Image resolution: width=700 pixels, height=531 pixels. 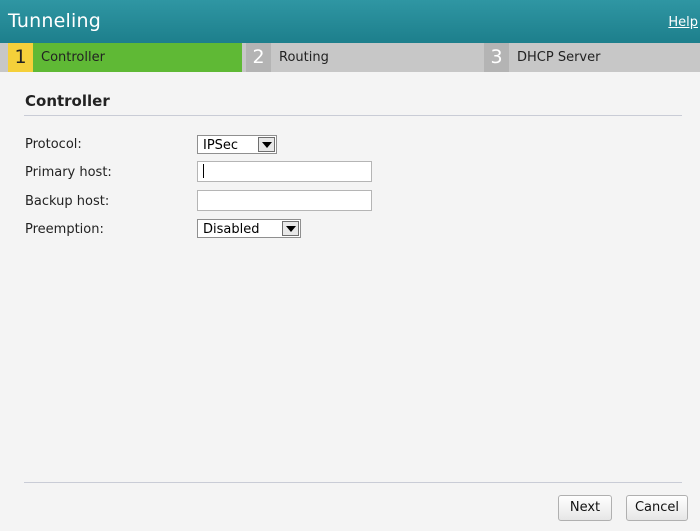 What do you see at coordinates (258, 57) in the screenshot?
I see `tab-number: 2` at bounding box center [258, 57].